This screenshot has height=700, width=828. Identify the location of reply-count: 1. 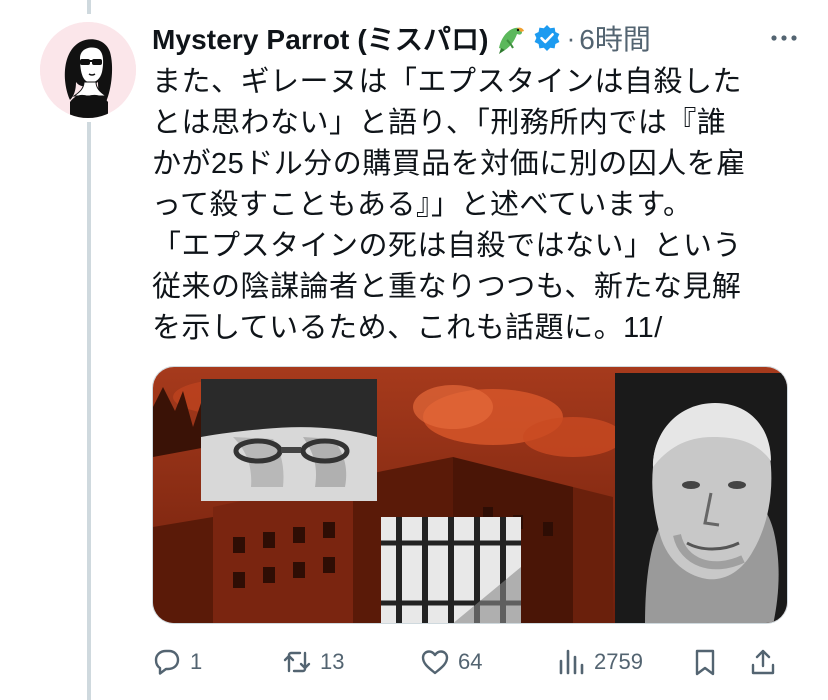
(196, 661).